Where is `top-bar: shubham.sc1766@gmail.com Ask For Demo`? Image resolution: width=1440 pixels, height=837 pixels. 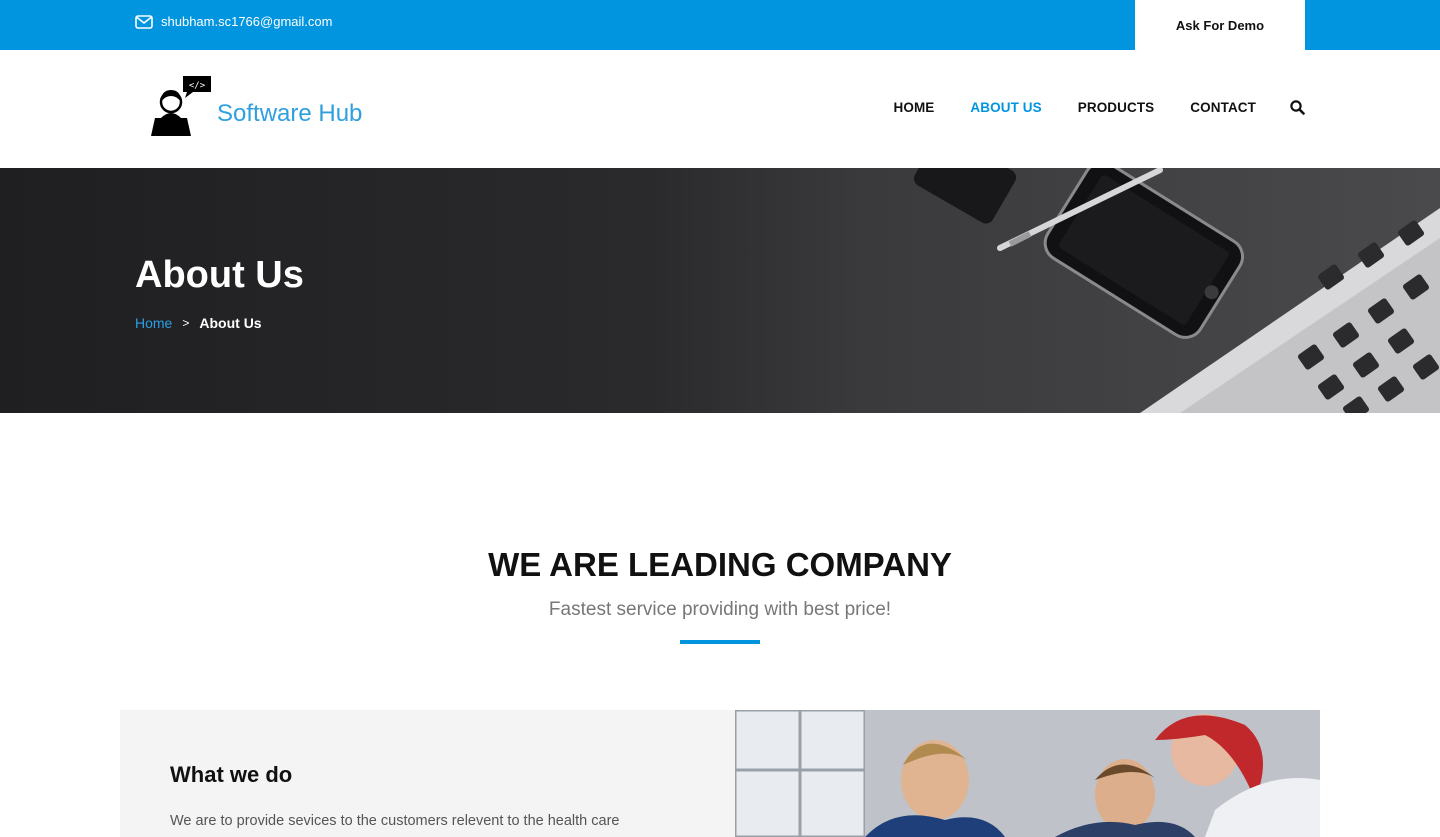
top-bar: shubham.sc1766@gmail.com Ask For Demo is located at coordinates (720, 25).